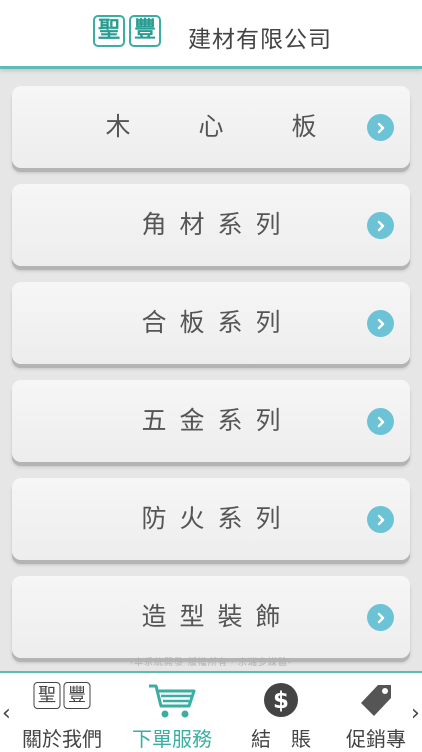  What do you see at coordinates (260, 40) in the screenshot?
I see `company-name: 建材有限公司` at bounding box center [260, 40].